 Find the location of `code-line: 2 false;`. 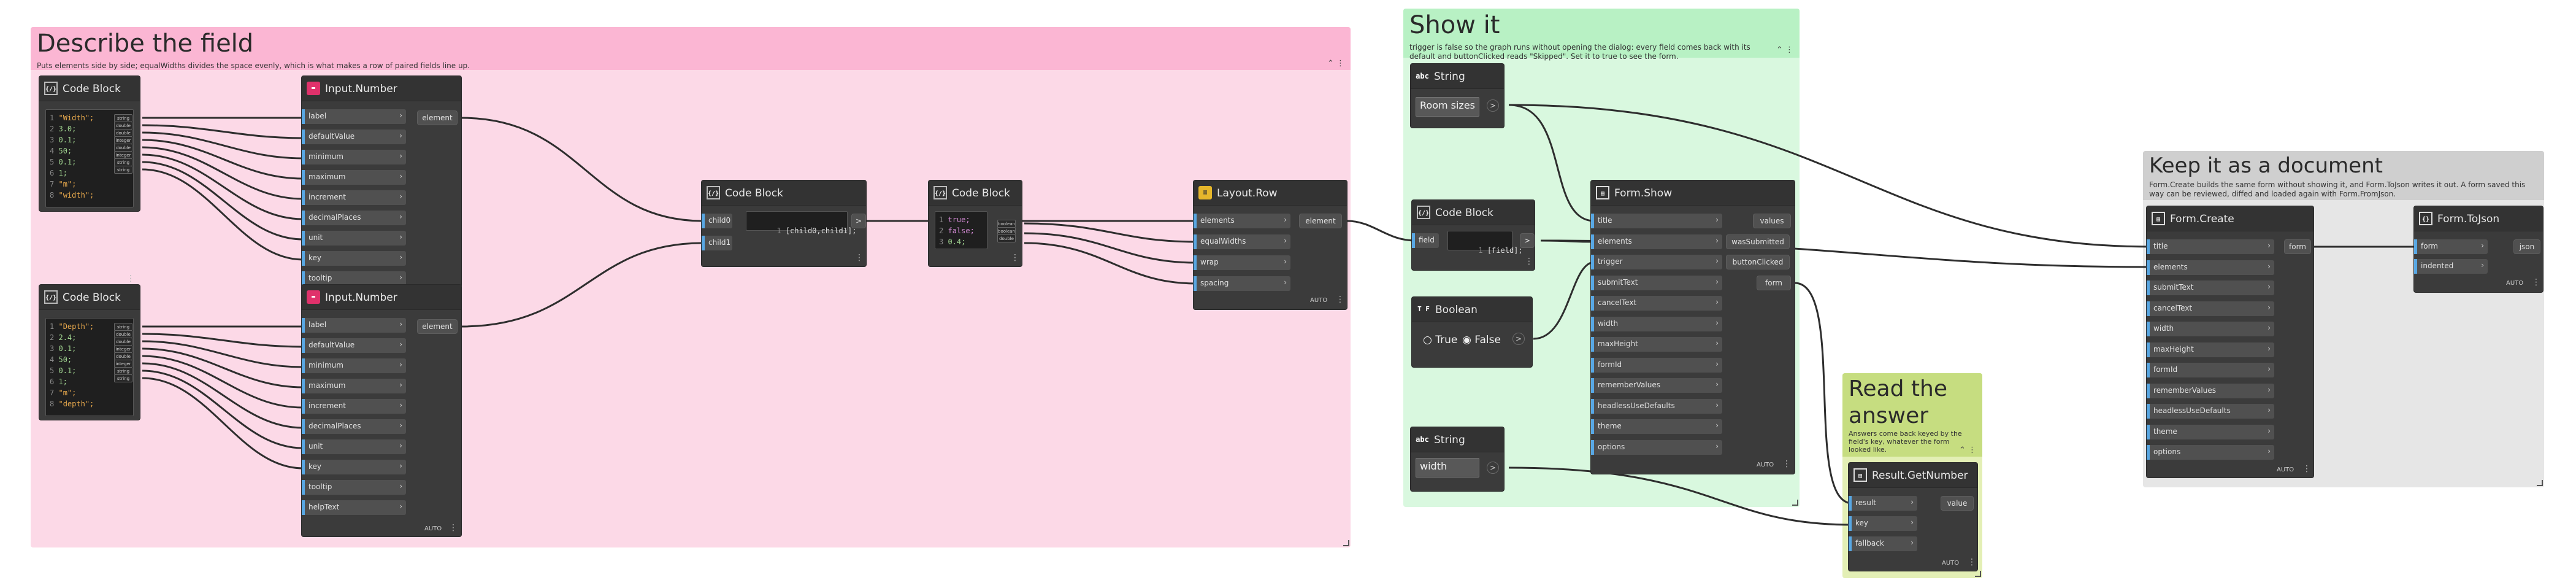

code-line: 2 false; is located at coordinates (961, 230).